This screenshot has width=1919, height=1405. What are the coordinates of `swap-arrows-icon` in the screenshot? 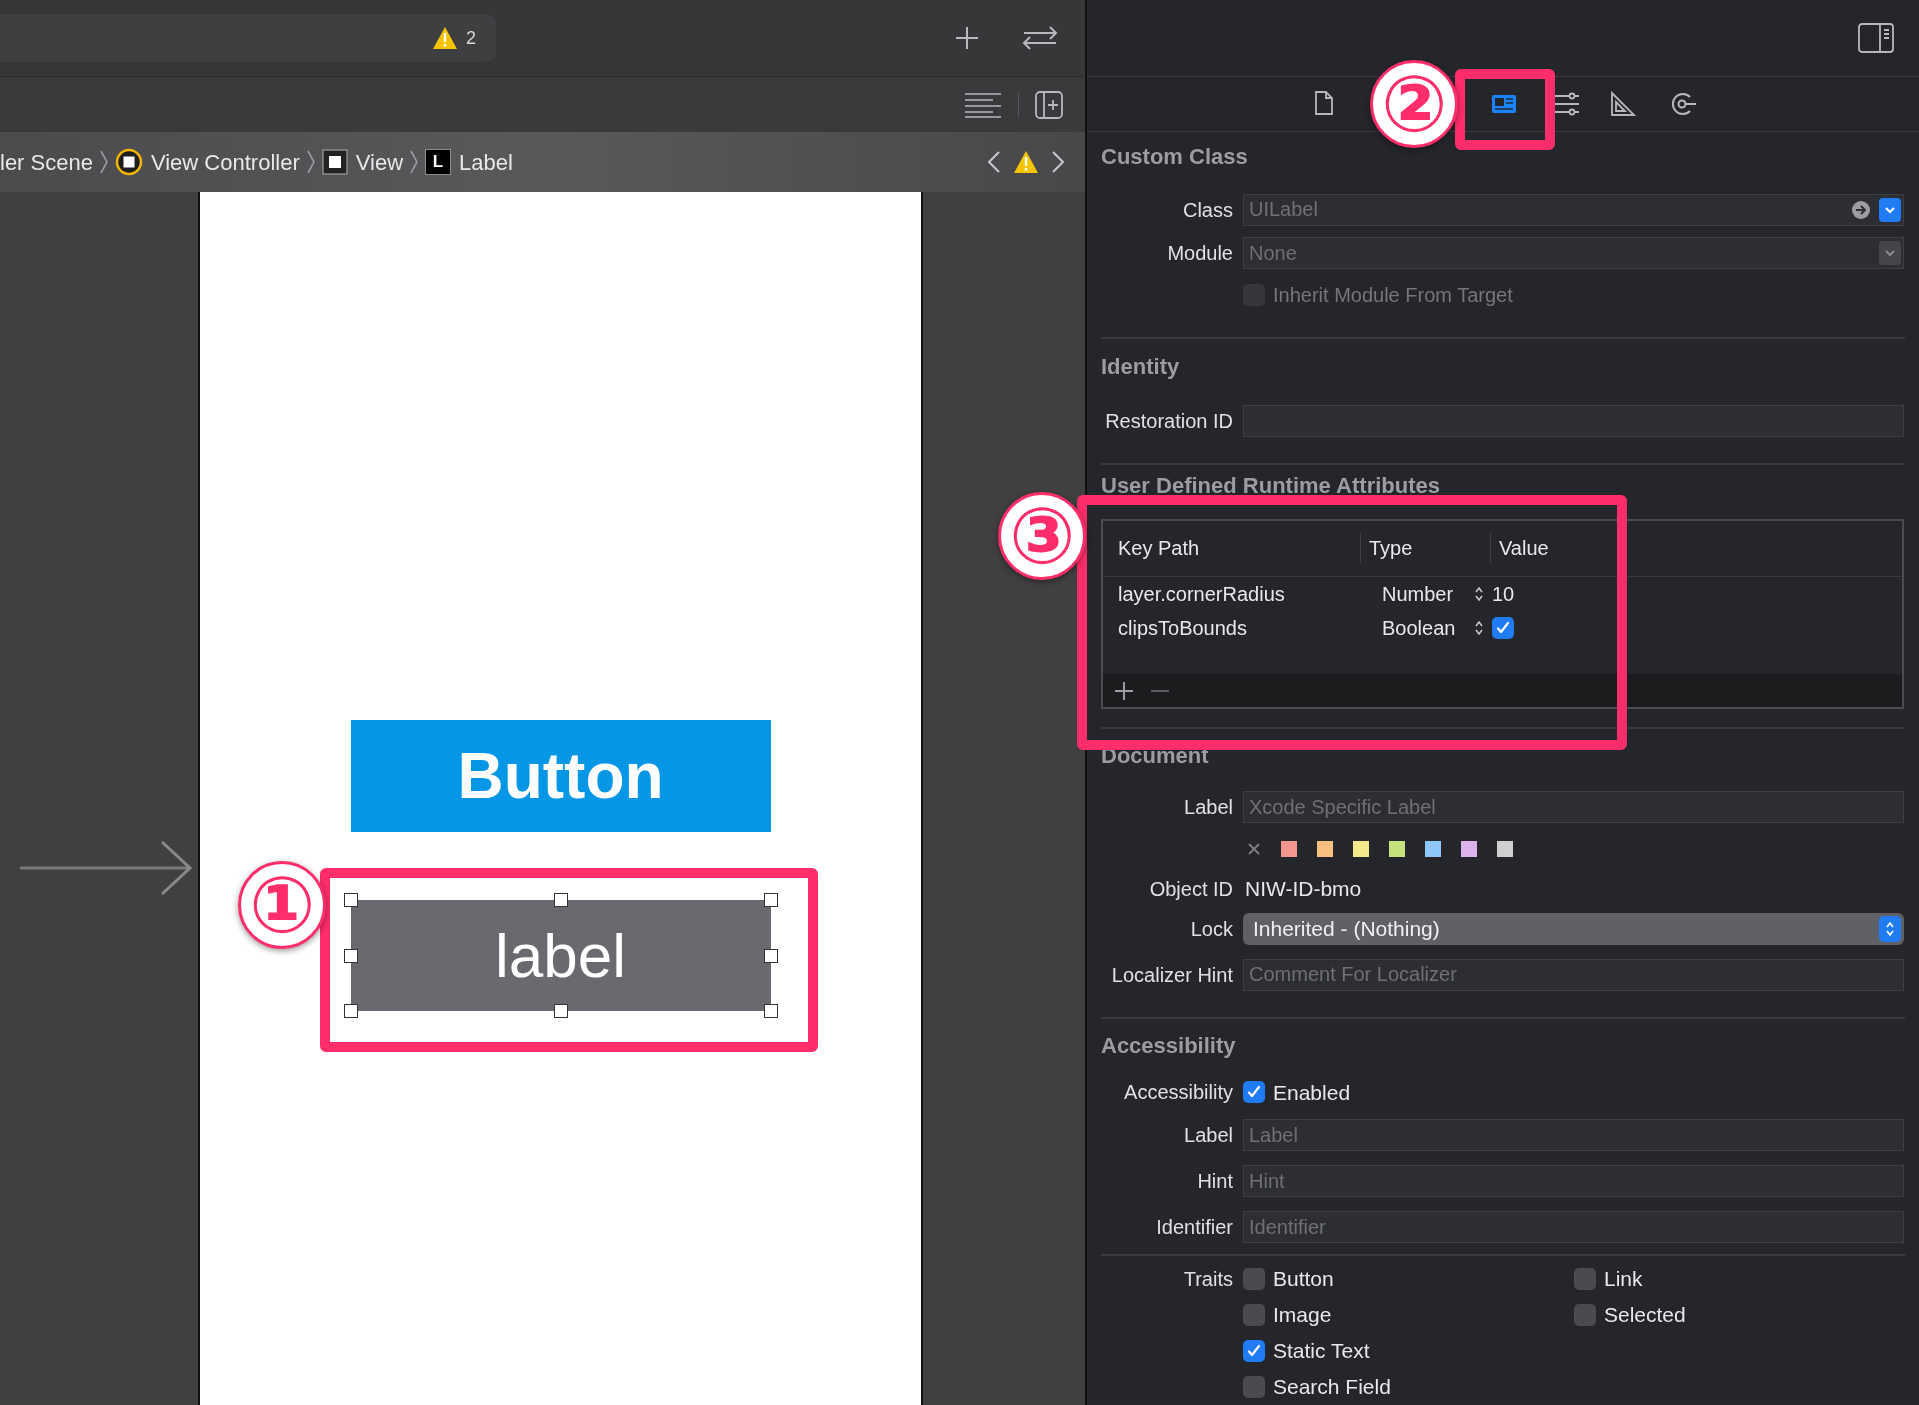 It's located at (1040, 38).